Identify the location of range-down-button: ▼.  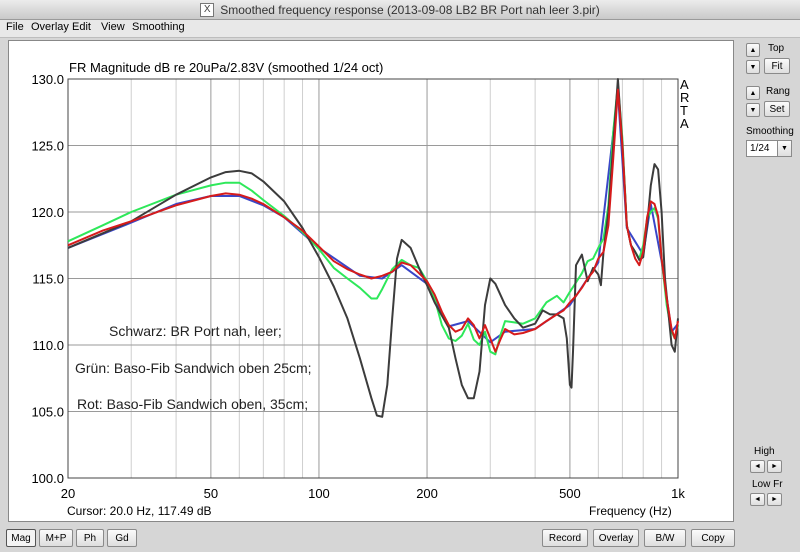
(753, 110).